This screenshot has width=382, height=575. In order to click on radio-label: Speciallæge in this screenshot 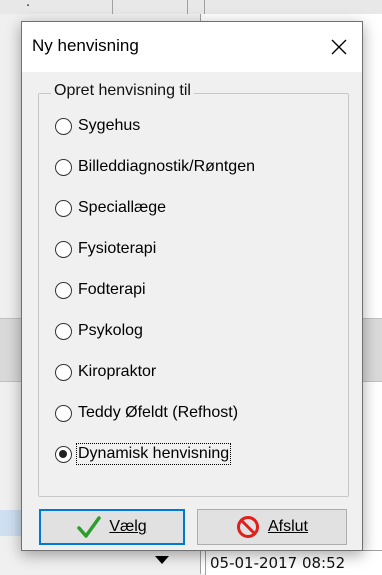, I will do `click(122, 207)`.